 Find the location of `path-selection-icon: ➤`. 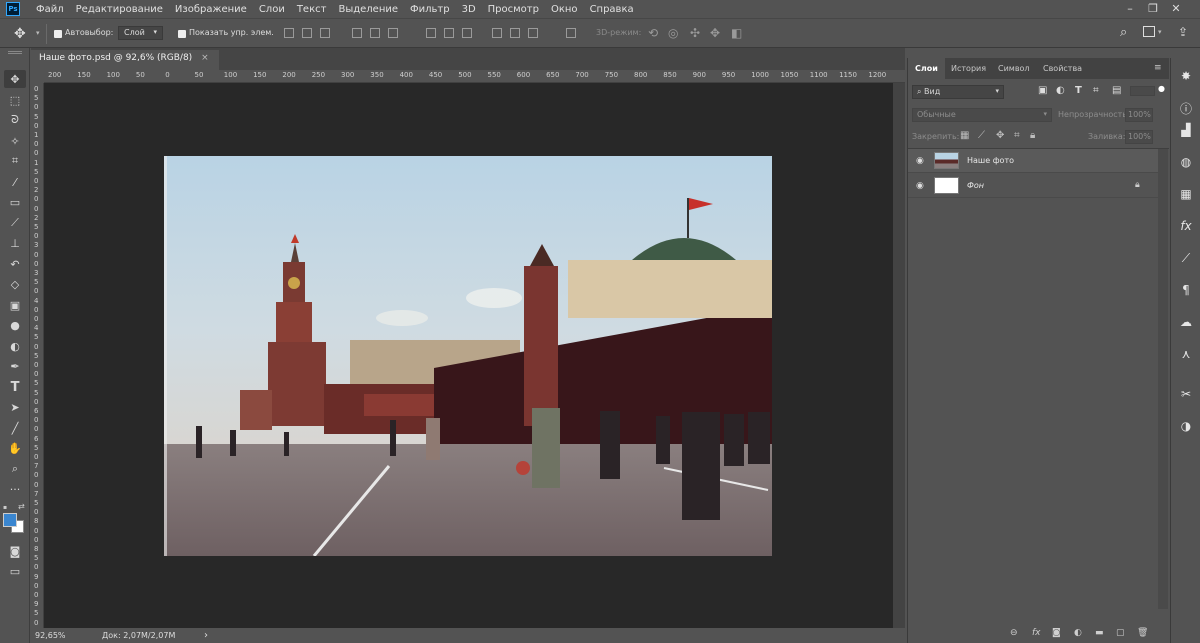

path-selection-icon: ➤ is located at coordinates (15, 407).